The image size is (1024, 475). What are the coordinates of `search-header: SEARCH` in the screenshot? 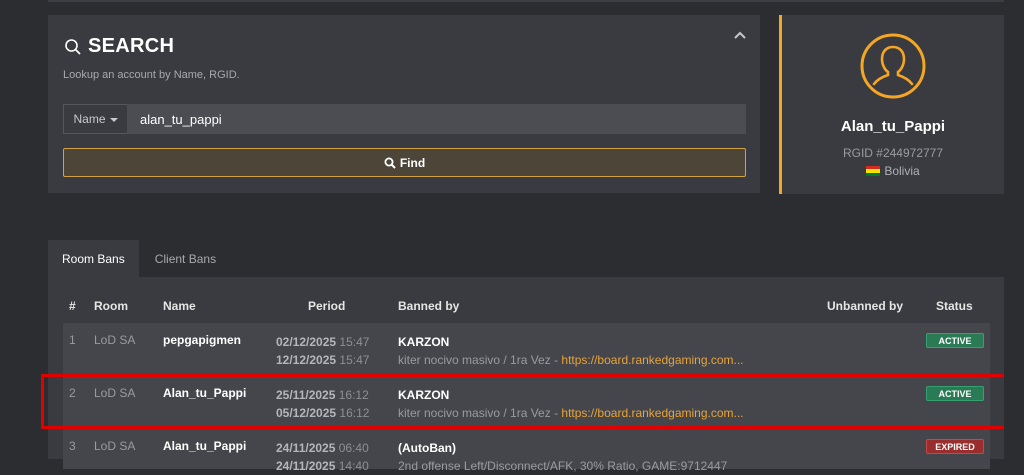 It's located at (119, 46).